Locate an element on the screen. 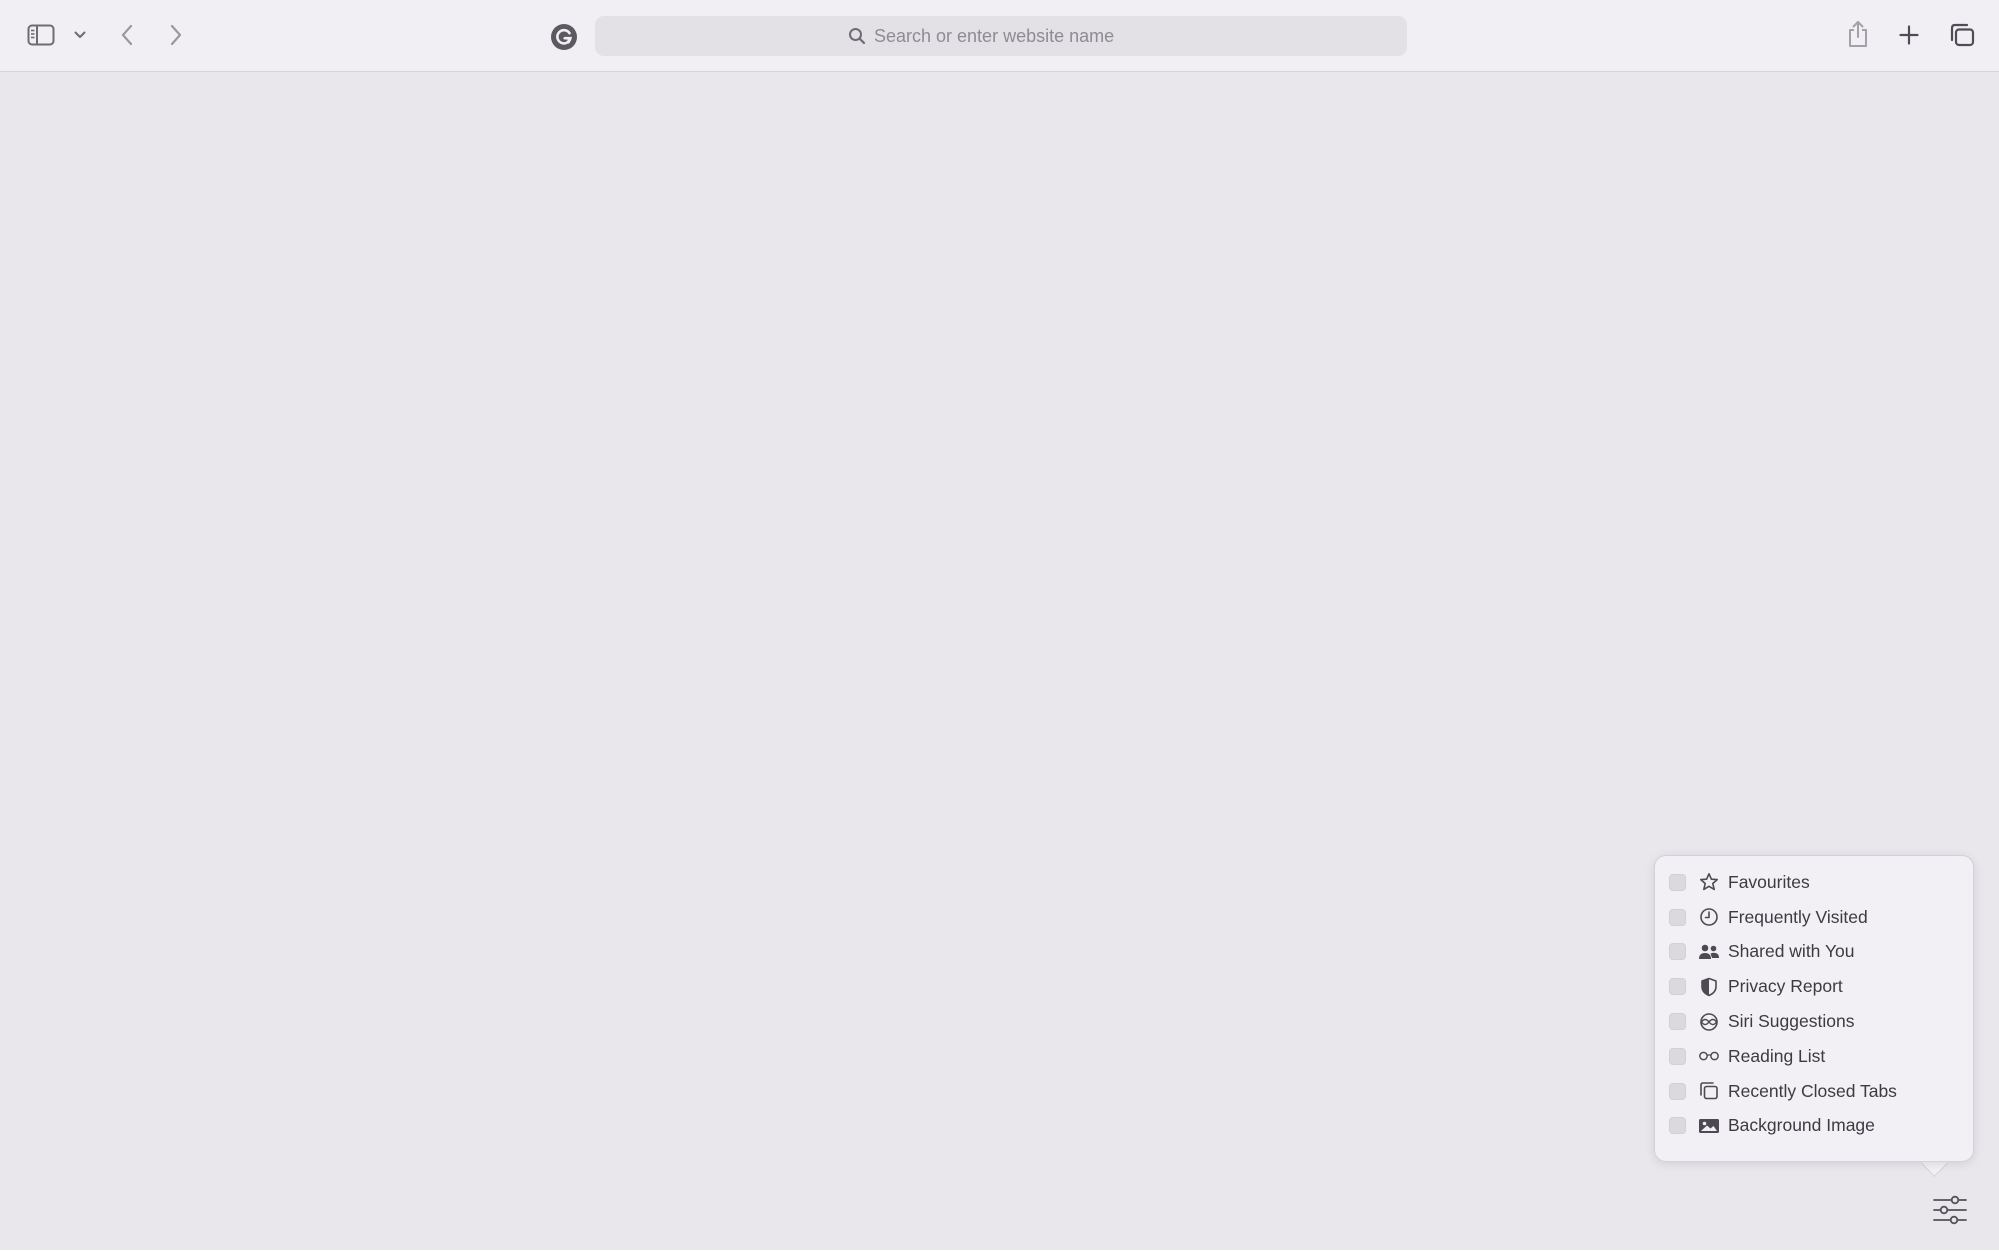 The height and width of the screenshot is (1252, 1999). search-icon is located at coordinates (857, 36).